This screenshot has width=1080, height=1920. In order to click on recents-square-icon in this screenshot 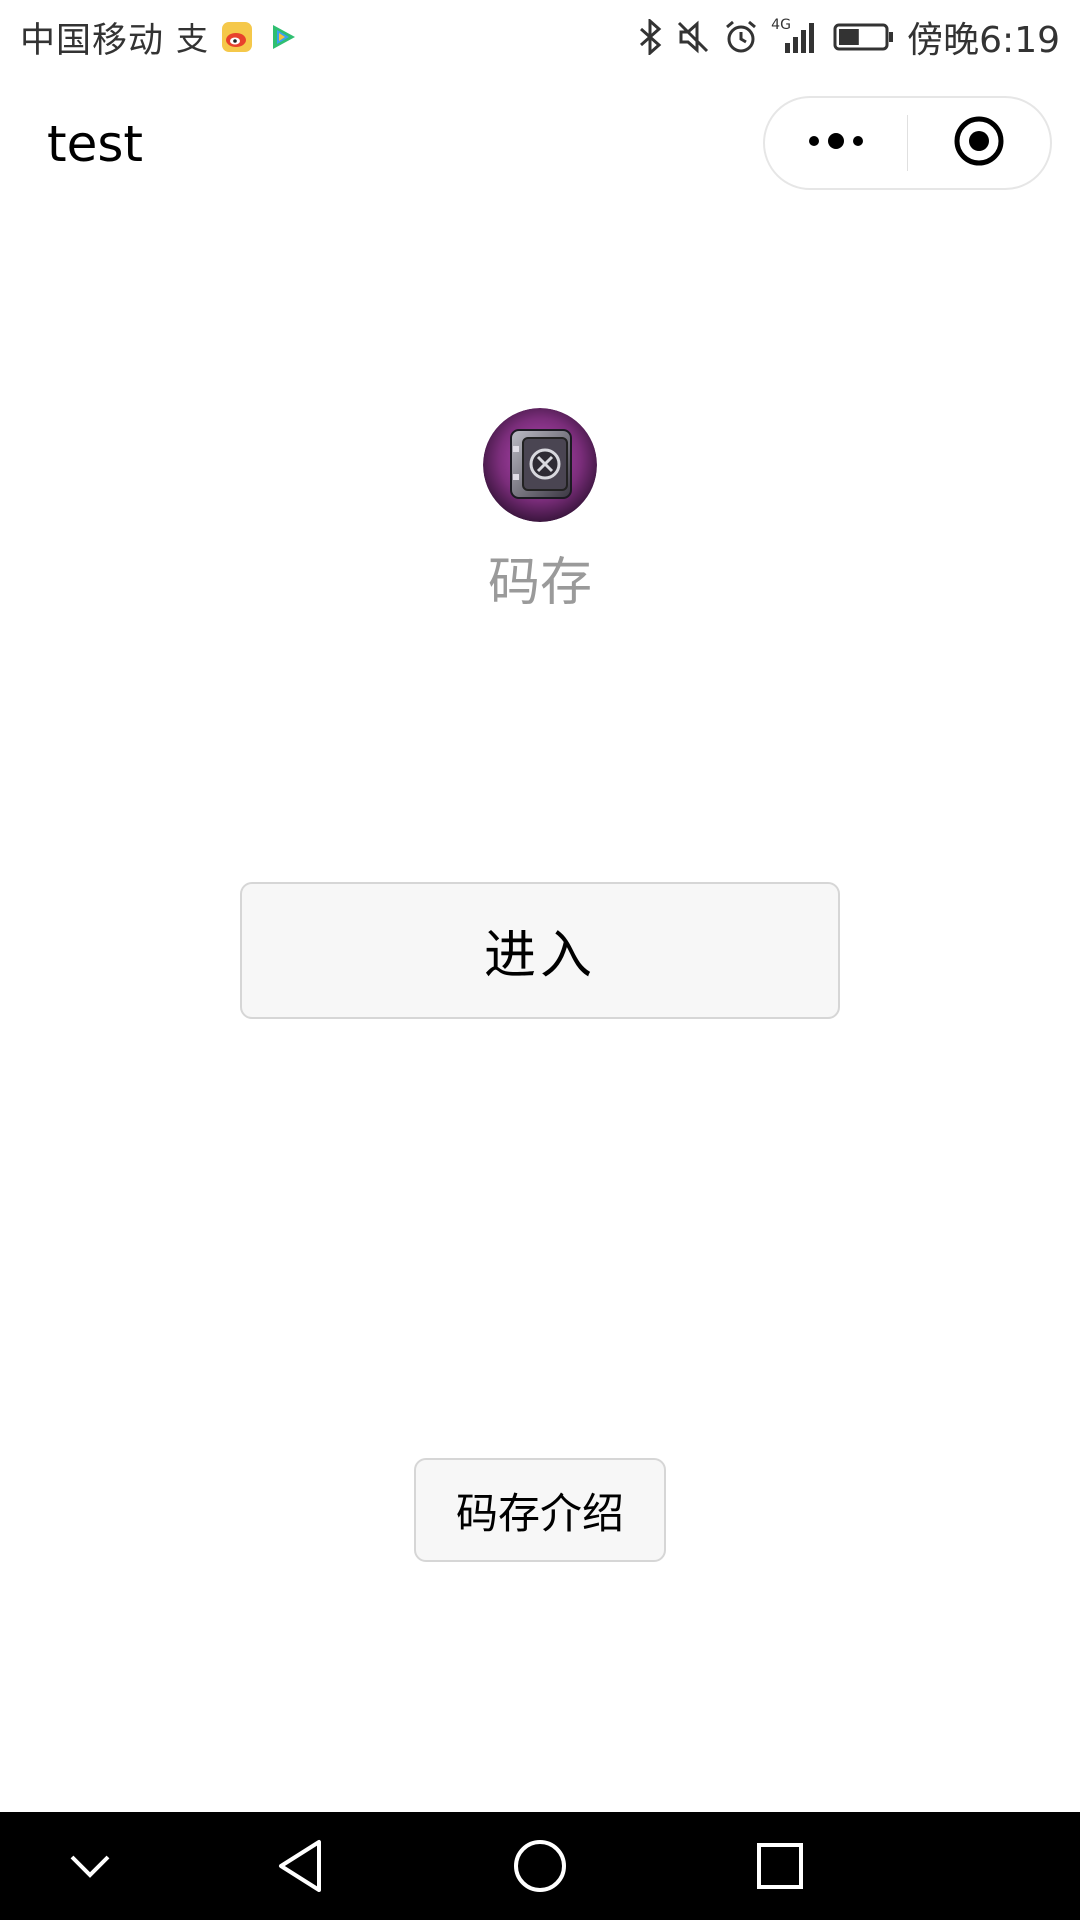, I will do `click(780, 1866)`.